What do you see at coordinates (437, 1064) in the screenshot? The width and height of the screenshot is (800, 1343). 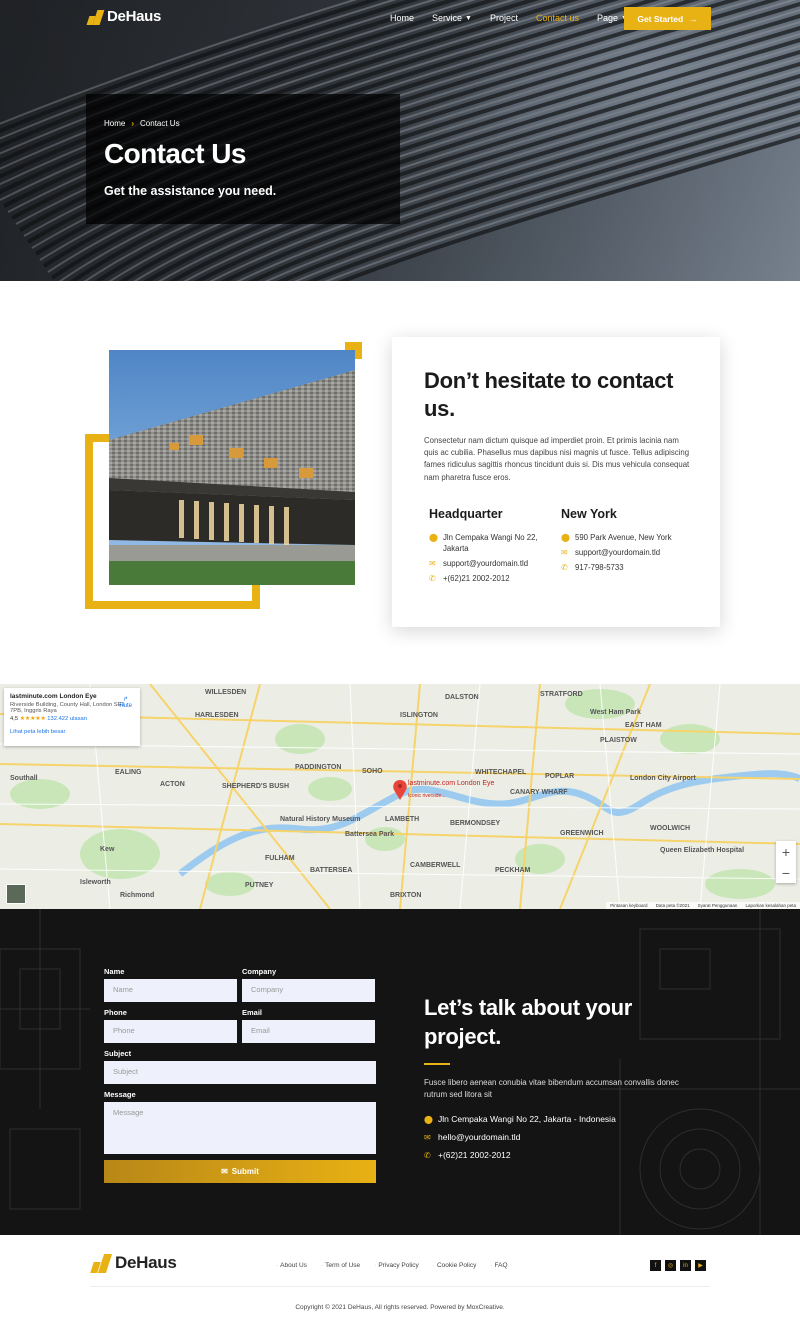 I see `accent-divider` at bounding box center [437, 1064].